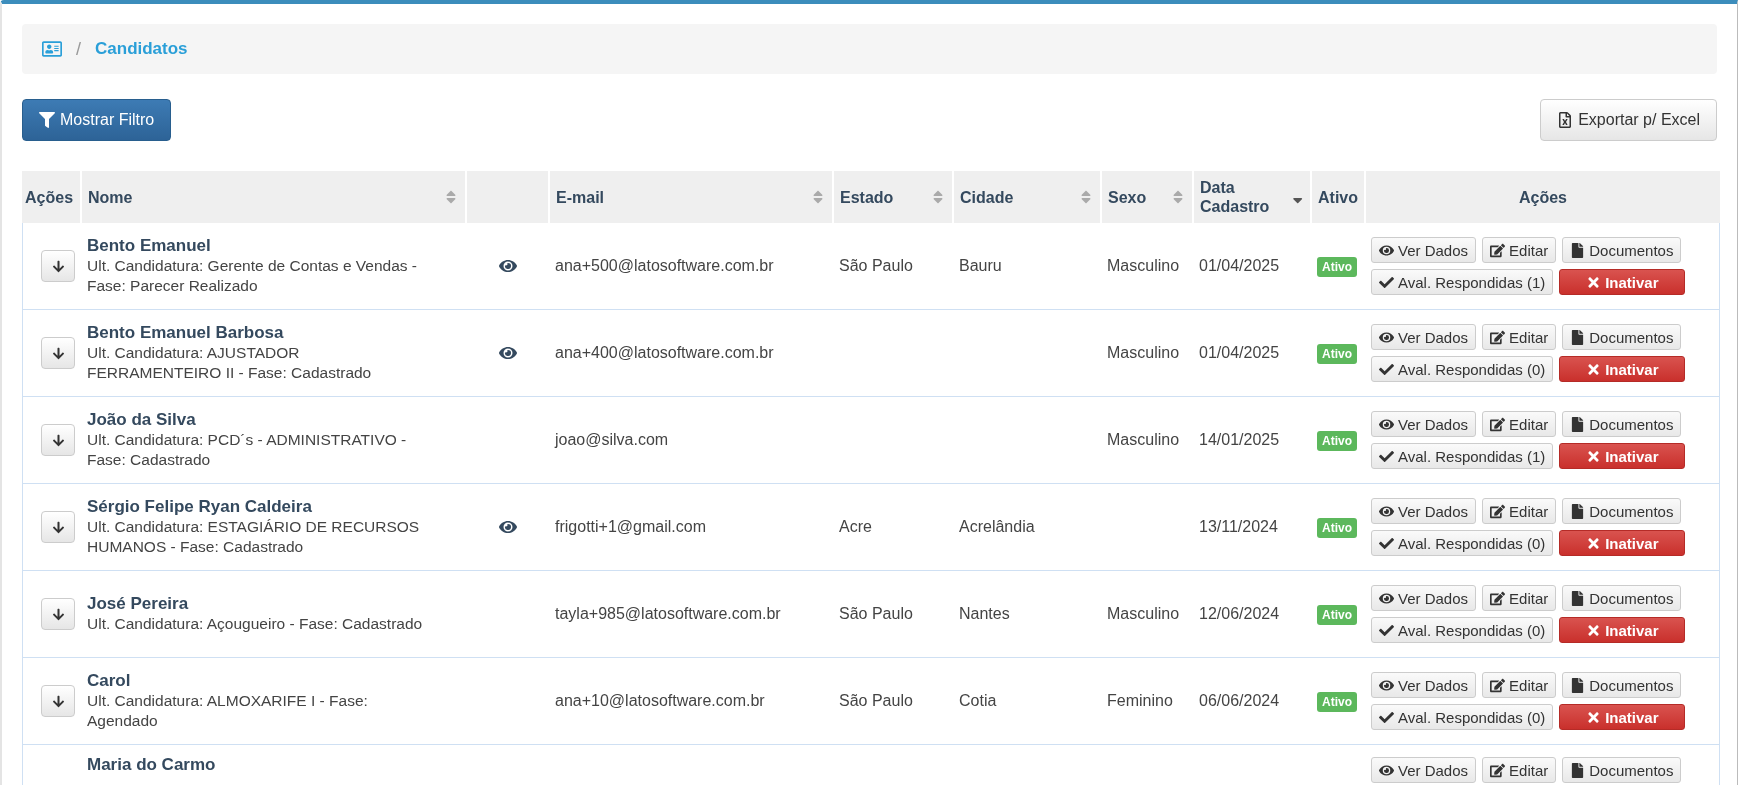 The height and width of the screenshot is (789, 1753). I want to click on gender-cell: Feminino, so click(1140, 700).